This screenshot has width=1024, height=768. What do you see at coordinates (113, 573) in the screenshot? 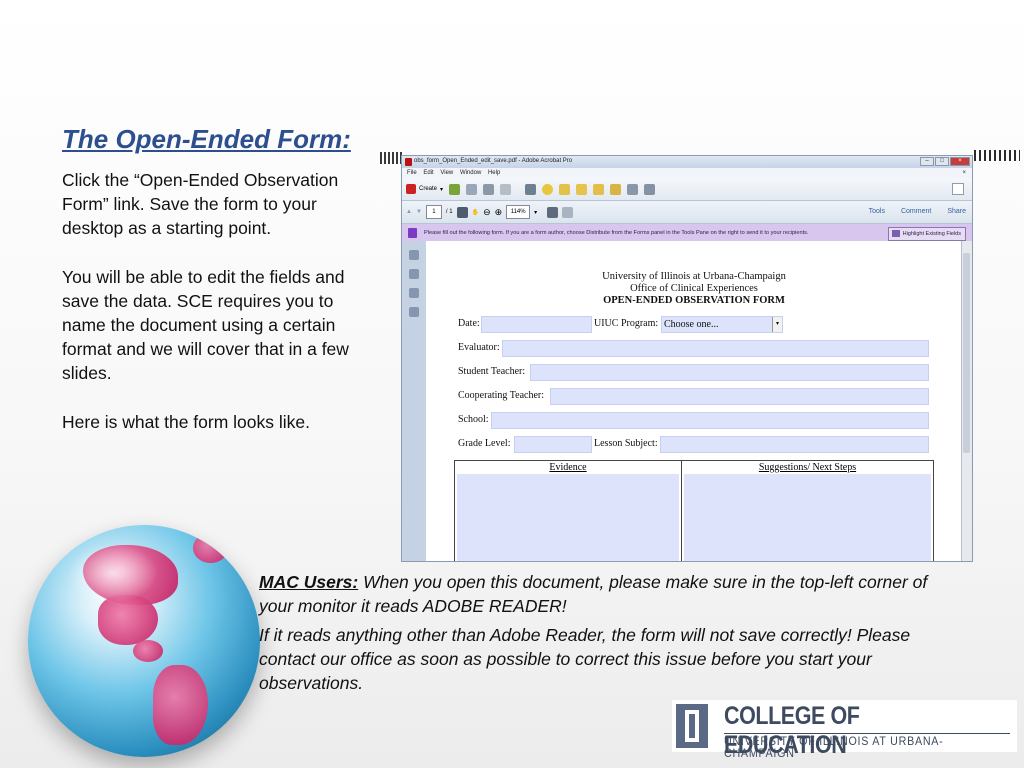
I see `globe-highlight` at bounding box center [113, 573].